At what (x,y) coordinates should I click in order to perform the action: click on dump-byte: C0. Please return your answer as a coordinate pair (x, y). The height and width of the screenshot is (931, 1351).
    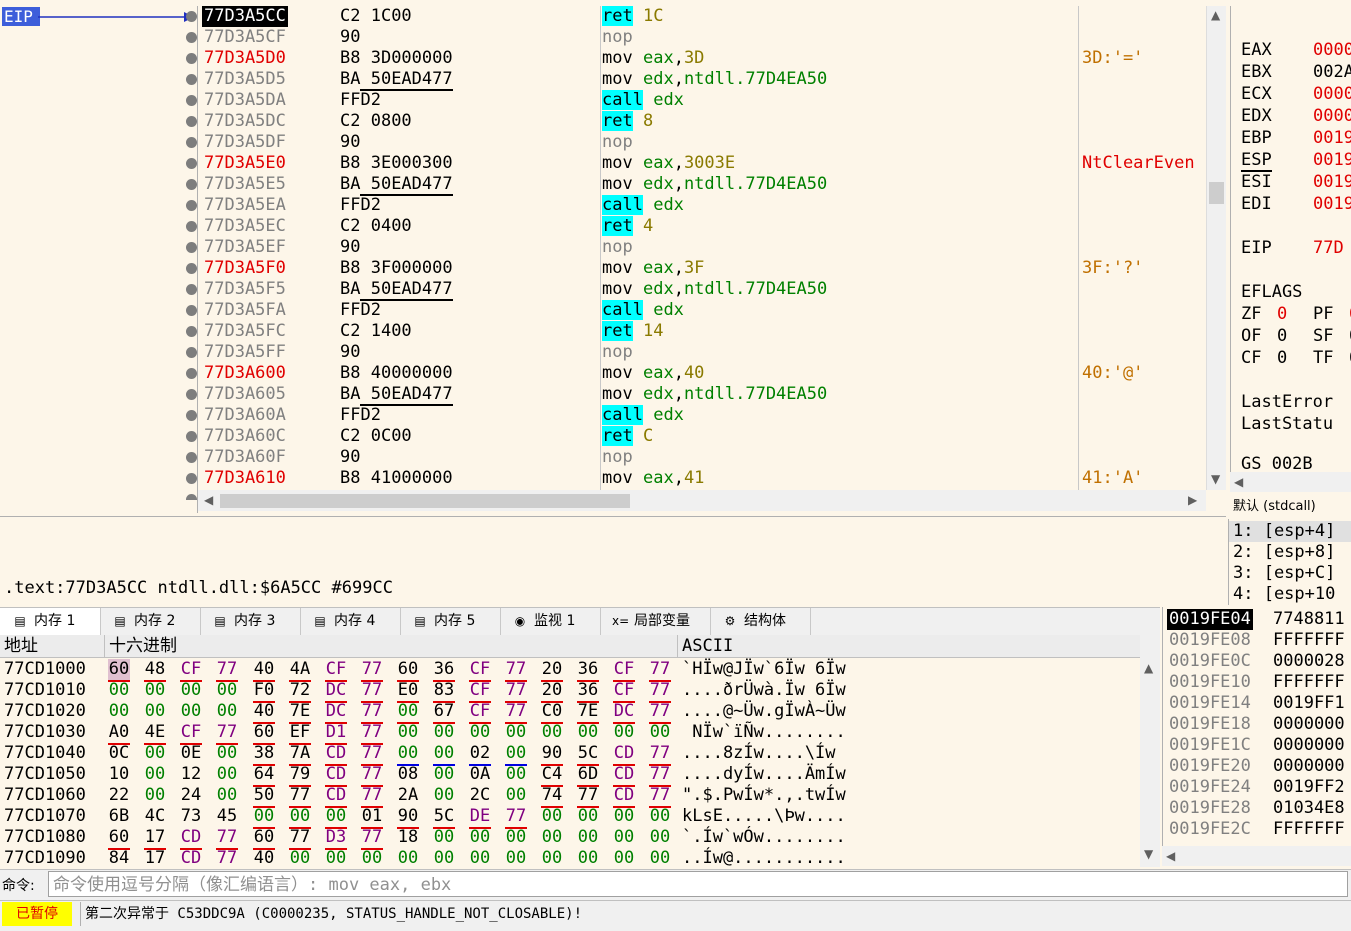
    Looking at the image, I should click on (552, 712).